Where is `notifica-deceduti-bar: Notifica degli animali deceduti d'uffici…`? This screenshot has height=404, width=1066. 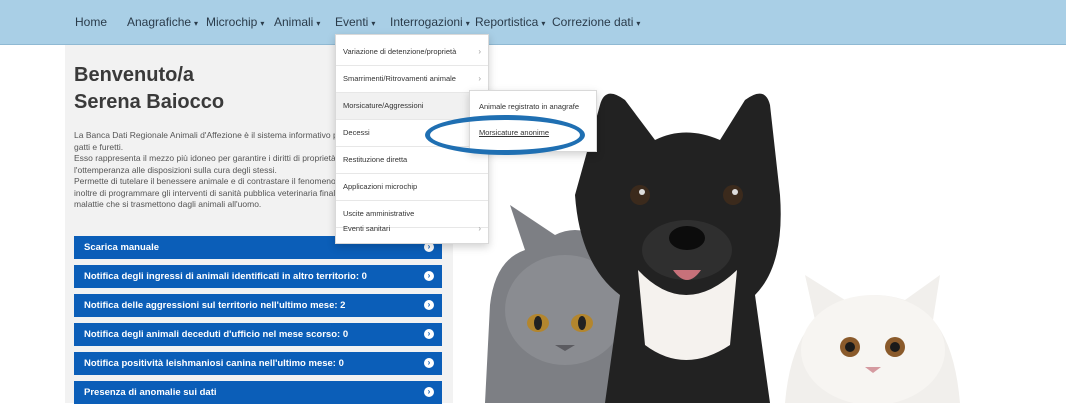 notifica-deceduti-bar: Notifica degli animali deceduti d'uffici… is located at coordinates (258, 334).